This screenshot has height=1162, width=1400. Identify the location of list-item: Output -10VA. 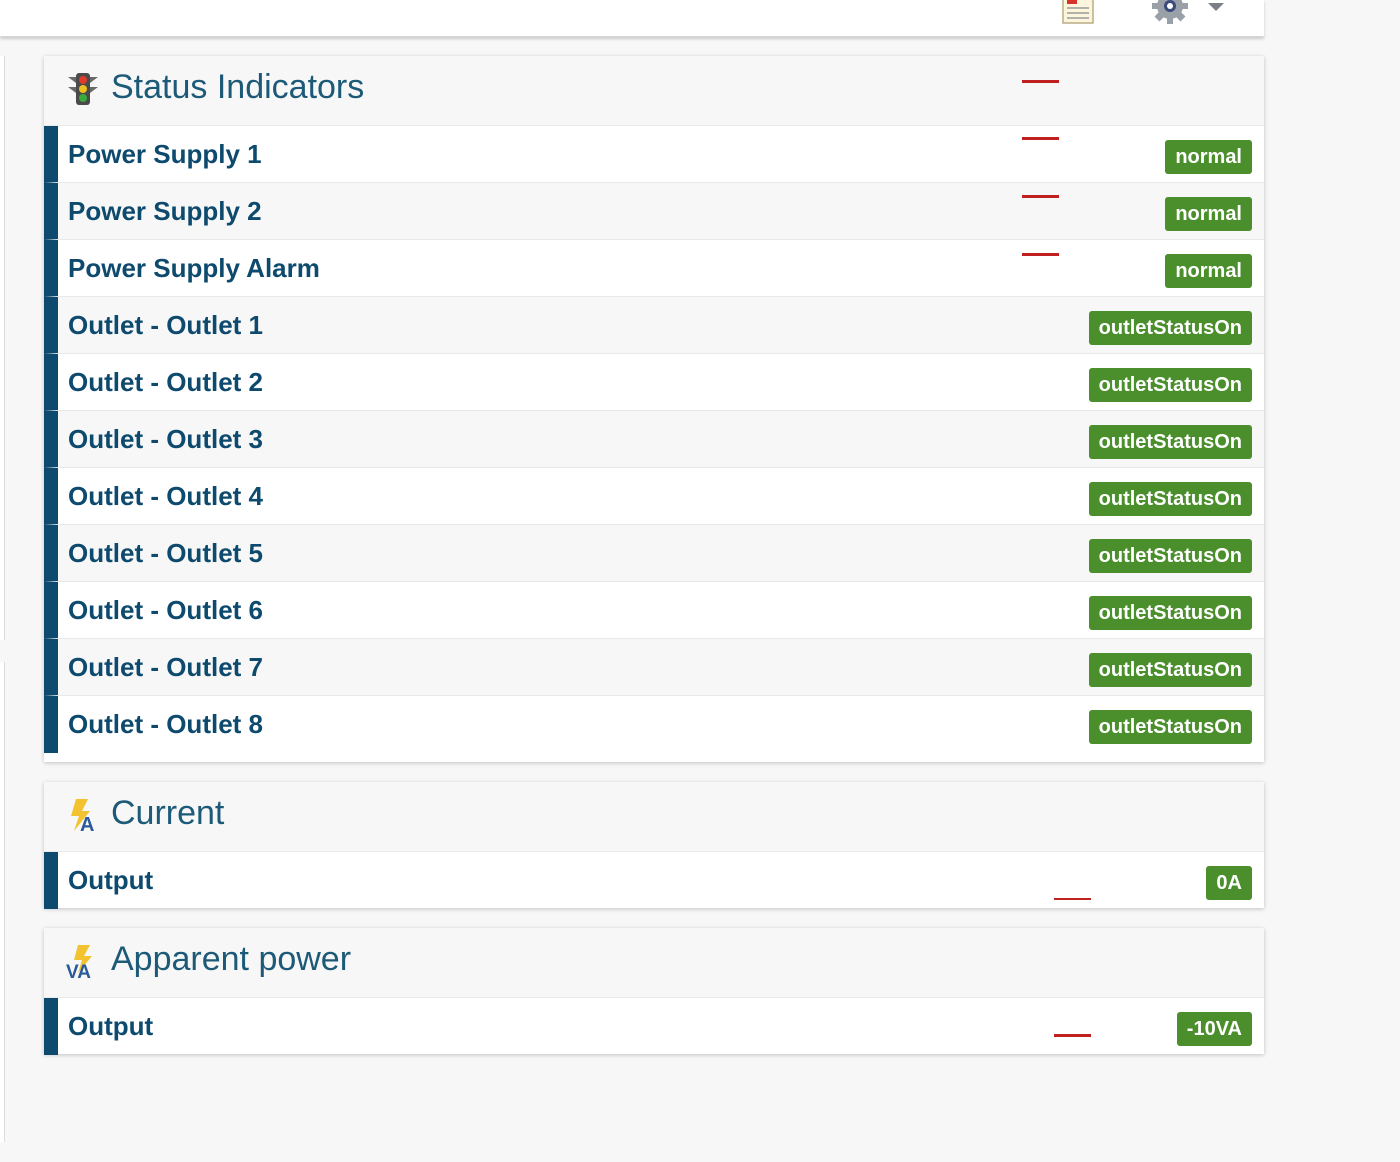
(654, 1026).